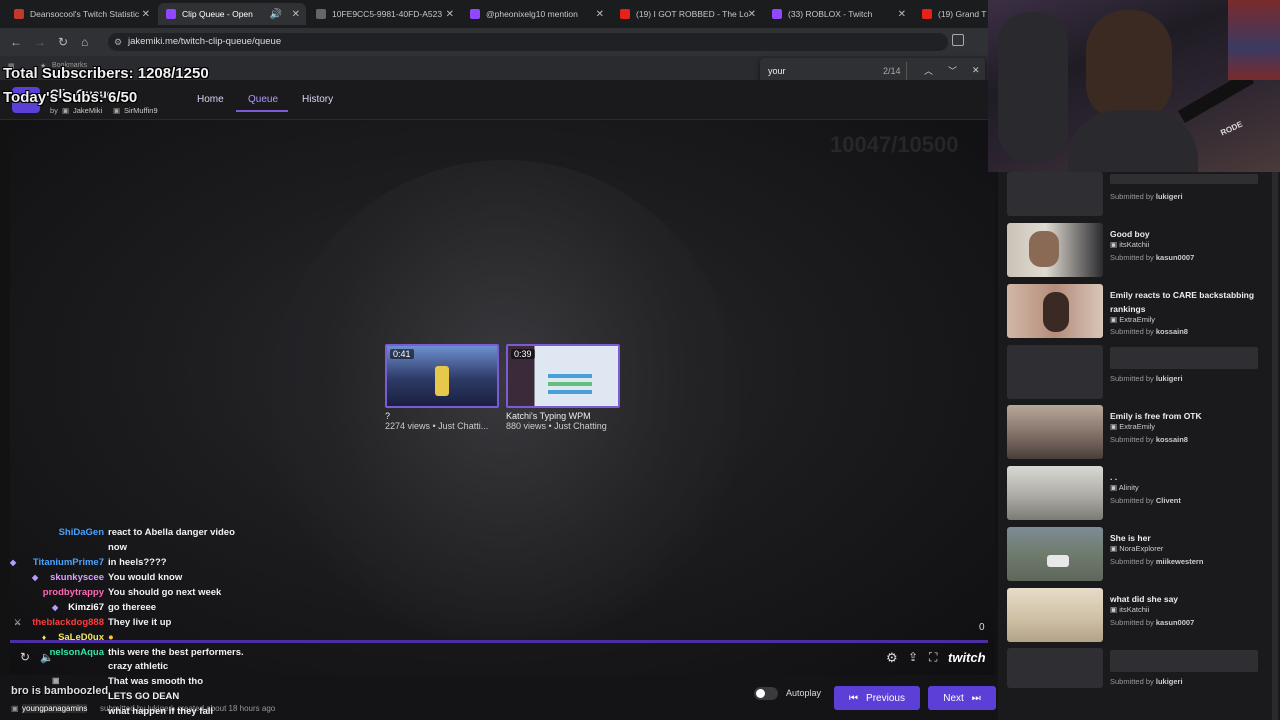 The height and width of the screenshot is (720, 1280). Describe the element at coordinates (205, 41) in the screenshot. I see `url-text: jakemiki.me/twitch-clip-queue/queue` at that location.